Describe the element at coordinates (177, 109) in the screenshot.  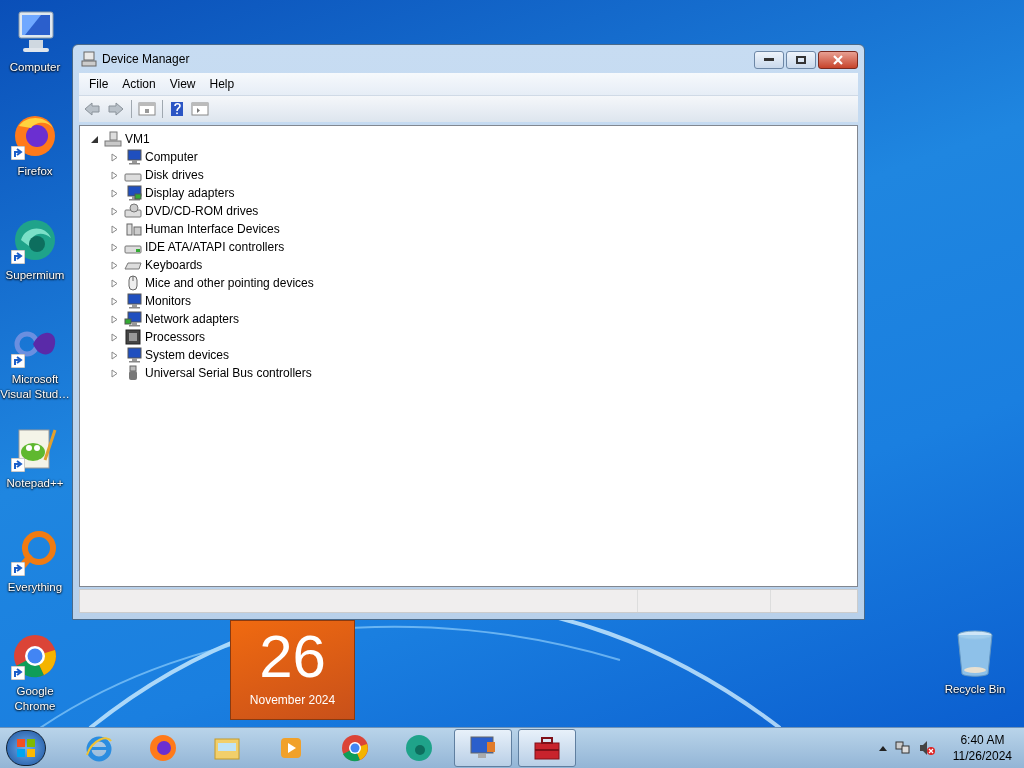
I see `help-icon` at that location.